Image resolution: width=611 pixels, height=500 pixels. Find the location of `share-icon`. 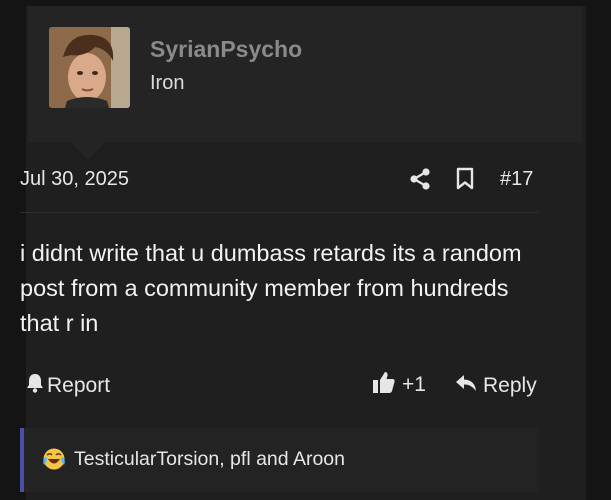

share-icon is located at coordinates (420, 179).